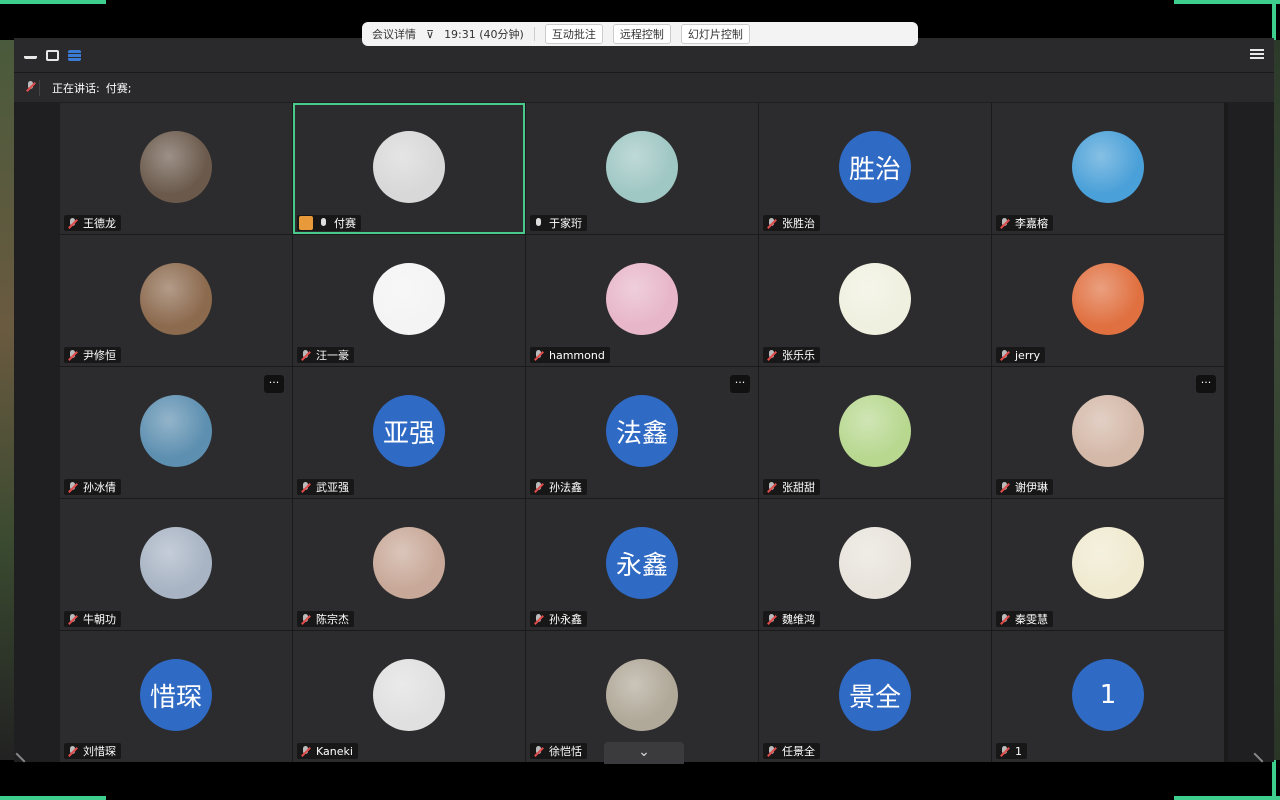 The height and width of the screenshot is (800, 1280). Describe the element at coordinates (1108, 300) in the screenshot. I see `participant-tile: jerry` at that location.